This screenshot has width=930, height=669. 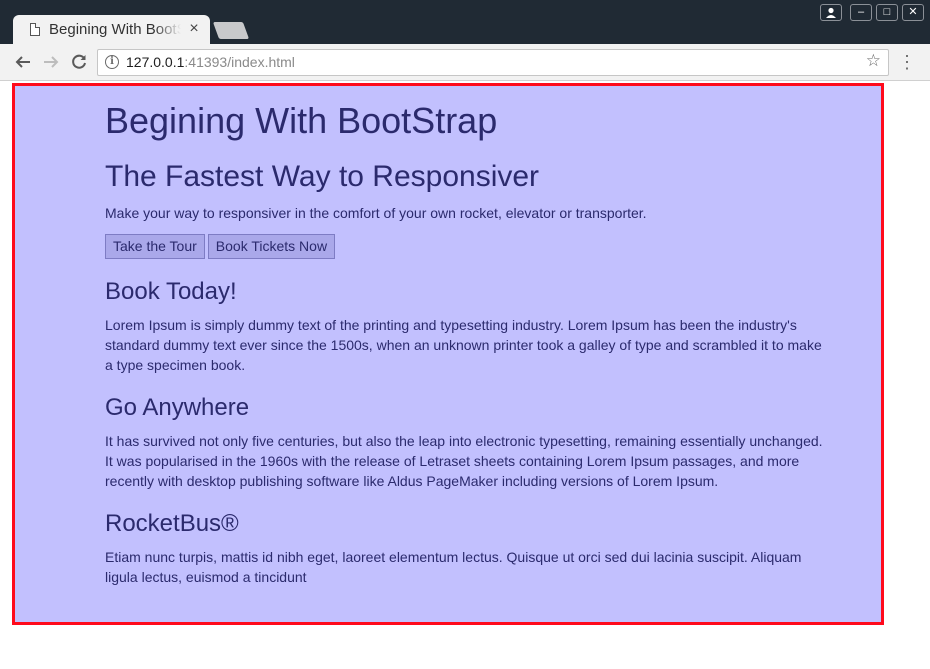 What do you see at coordinates (177, 407) in the screenshot?
I see `section-heading: Go Anywhere` at bounding box center [177, 407].